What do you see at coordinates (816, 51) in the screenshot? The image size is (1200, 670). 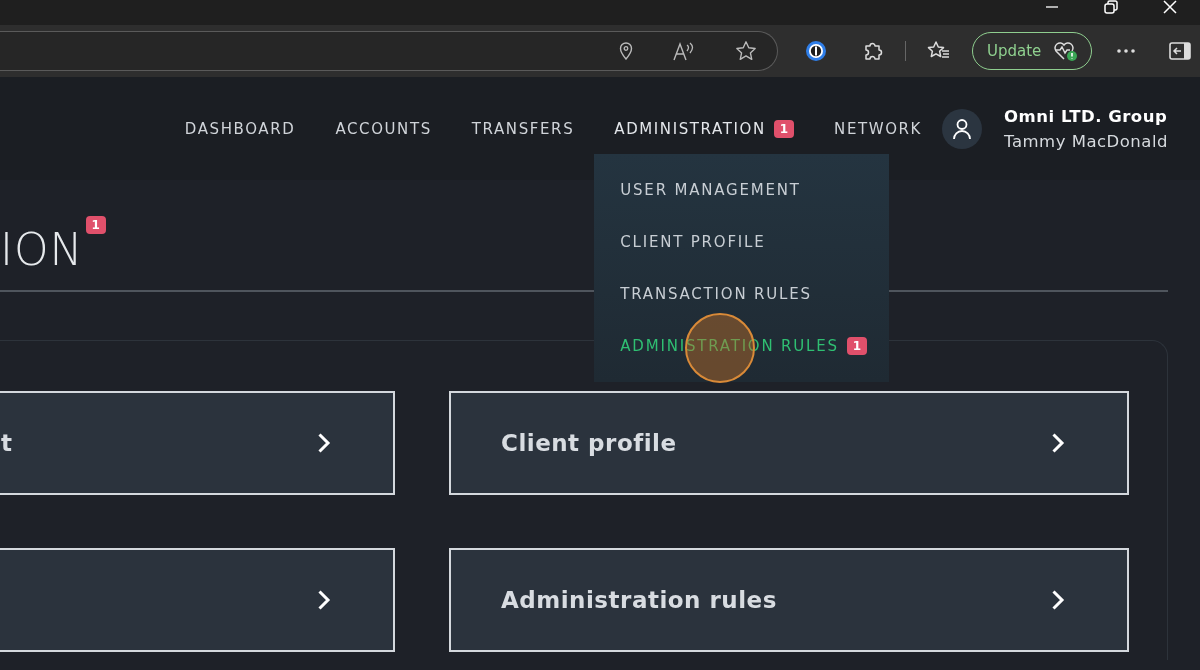 I see `password-manager-icon` at bounding box center [816, 51].